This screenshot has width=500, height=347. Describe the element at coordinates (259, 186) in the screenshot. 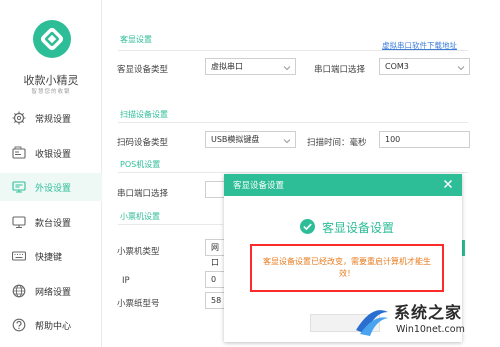

I see `dialog-title: 客显设备设置` at that location.